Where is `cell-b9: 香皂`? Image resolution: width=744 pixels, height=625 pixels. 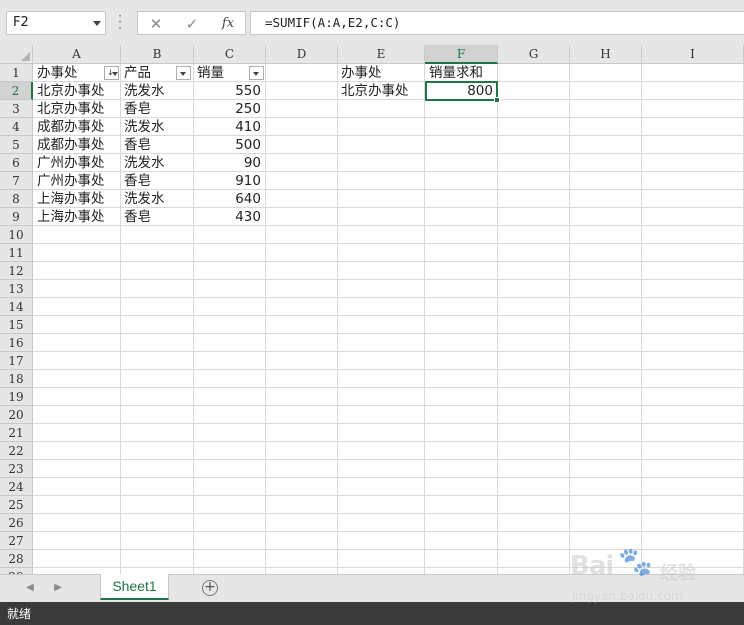
cell-b9: 香皂 is located at coordinates (156, 217).